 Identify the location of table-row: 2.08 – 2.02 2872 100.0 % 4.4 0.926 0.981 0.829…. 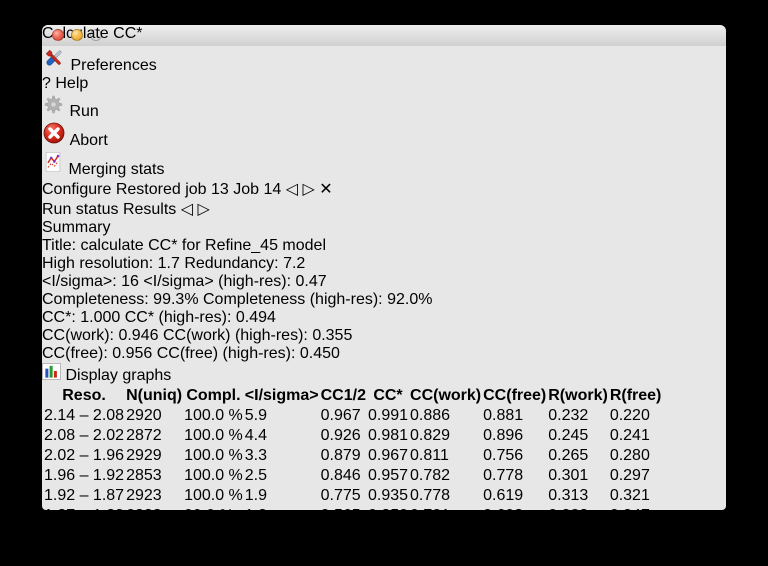
(352, 436).